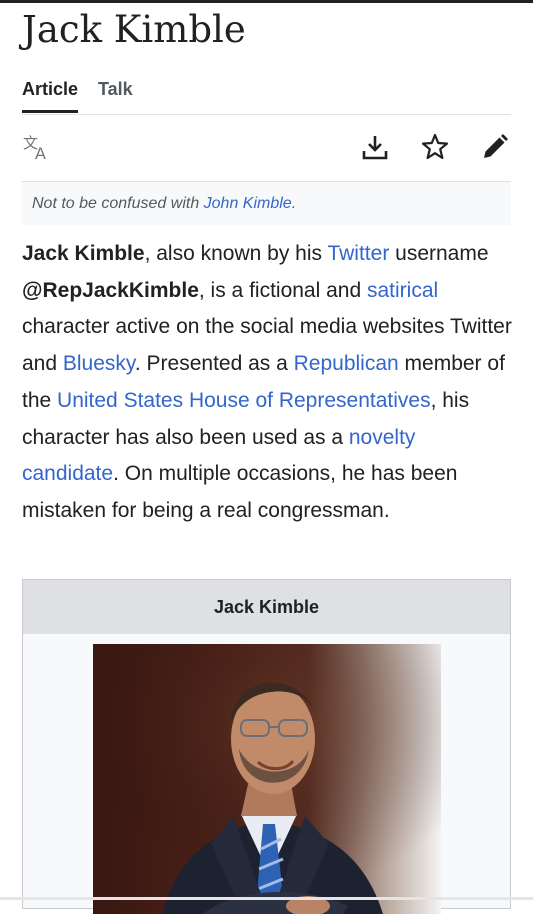  What do you see at coordinates (266, 1) in the screenshot?
I see `top-bar` at bounding box center [266, 1].